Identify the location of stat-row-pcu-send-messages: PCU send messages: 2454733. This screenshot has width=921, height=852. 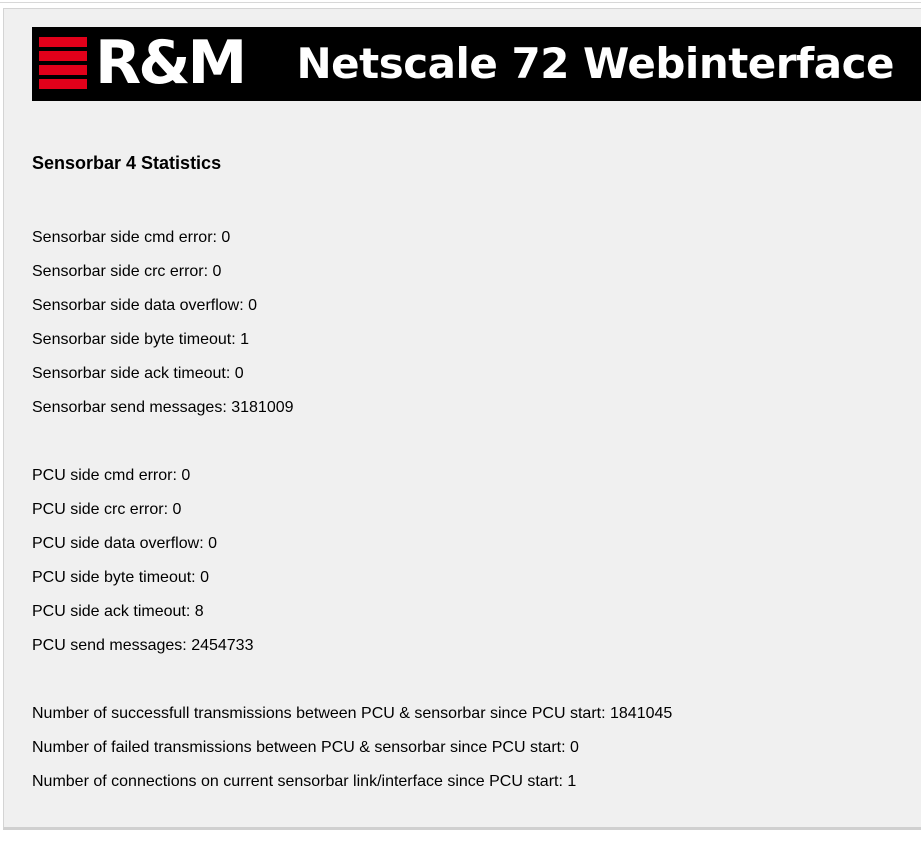
(142, 646).